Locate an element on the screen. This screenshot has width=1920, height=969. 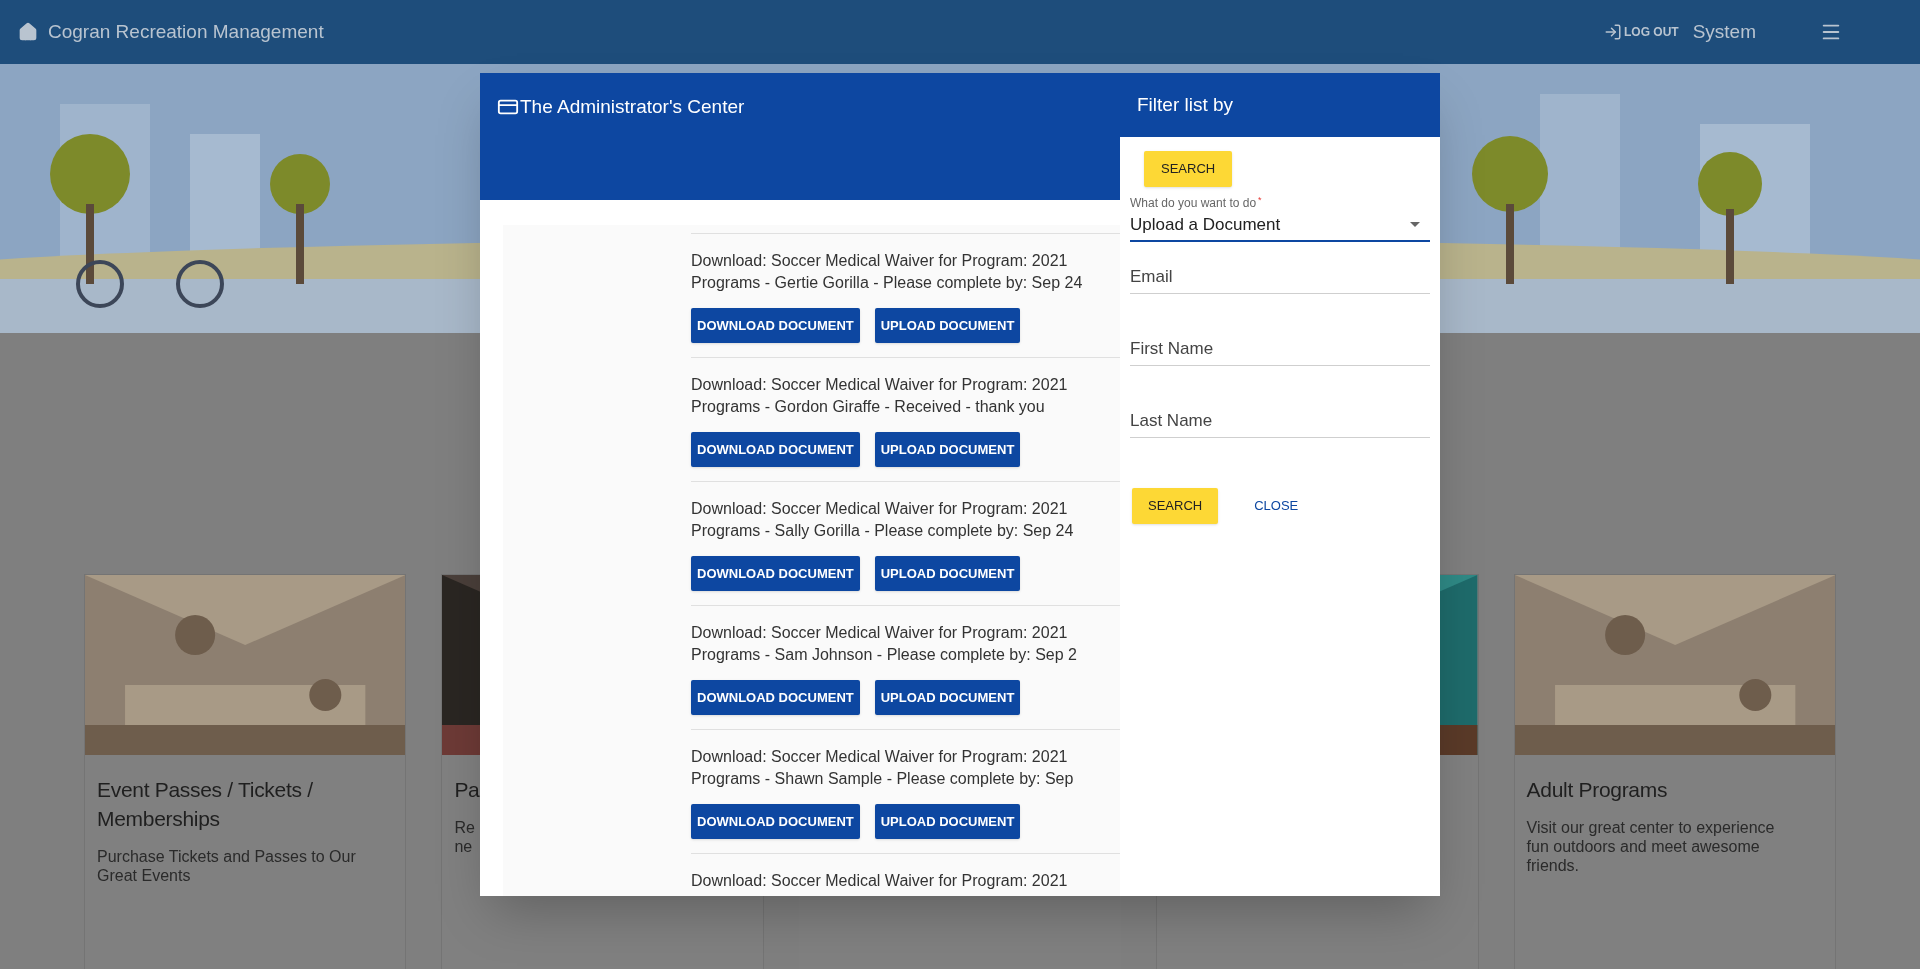
close-button: CLOSE is located at coordinates (1276, 505).